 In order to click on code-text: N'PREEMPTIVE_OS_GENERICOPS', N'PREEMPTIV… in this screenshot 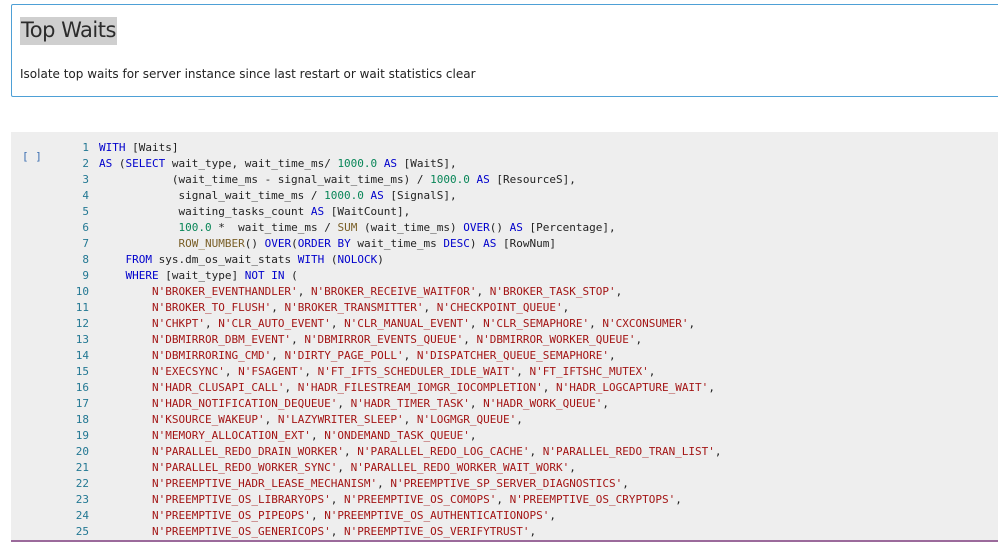, I will do `click(317, 532)`.